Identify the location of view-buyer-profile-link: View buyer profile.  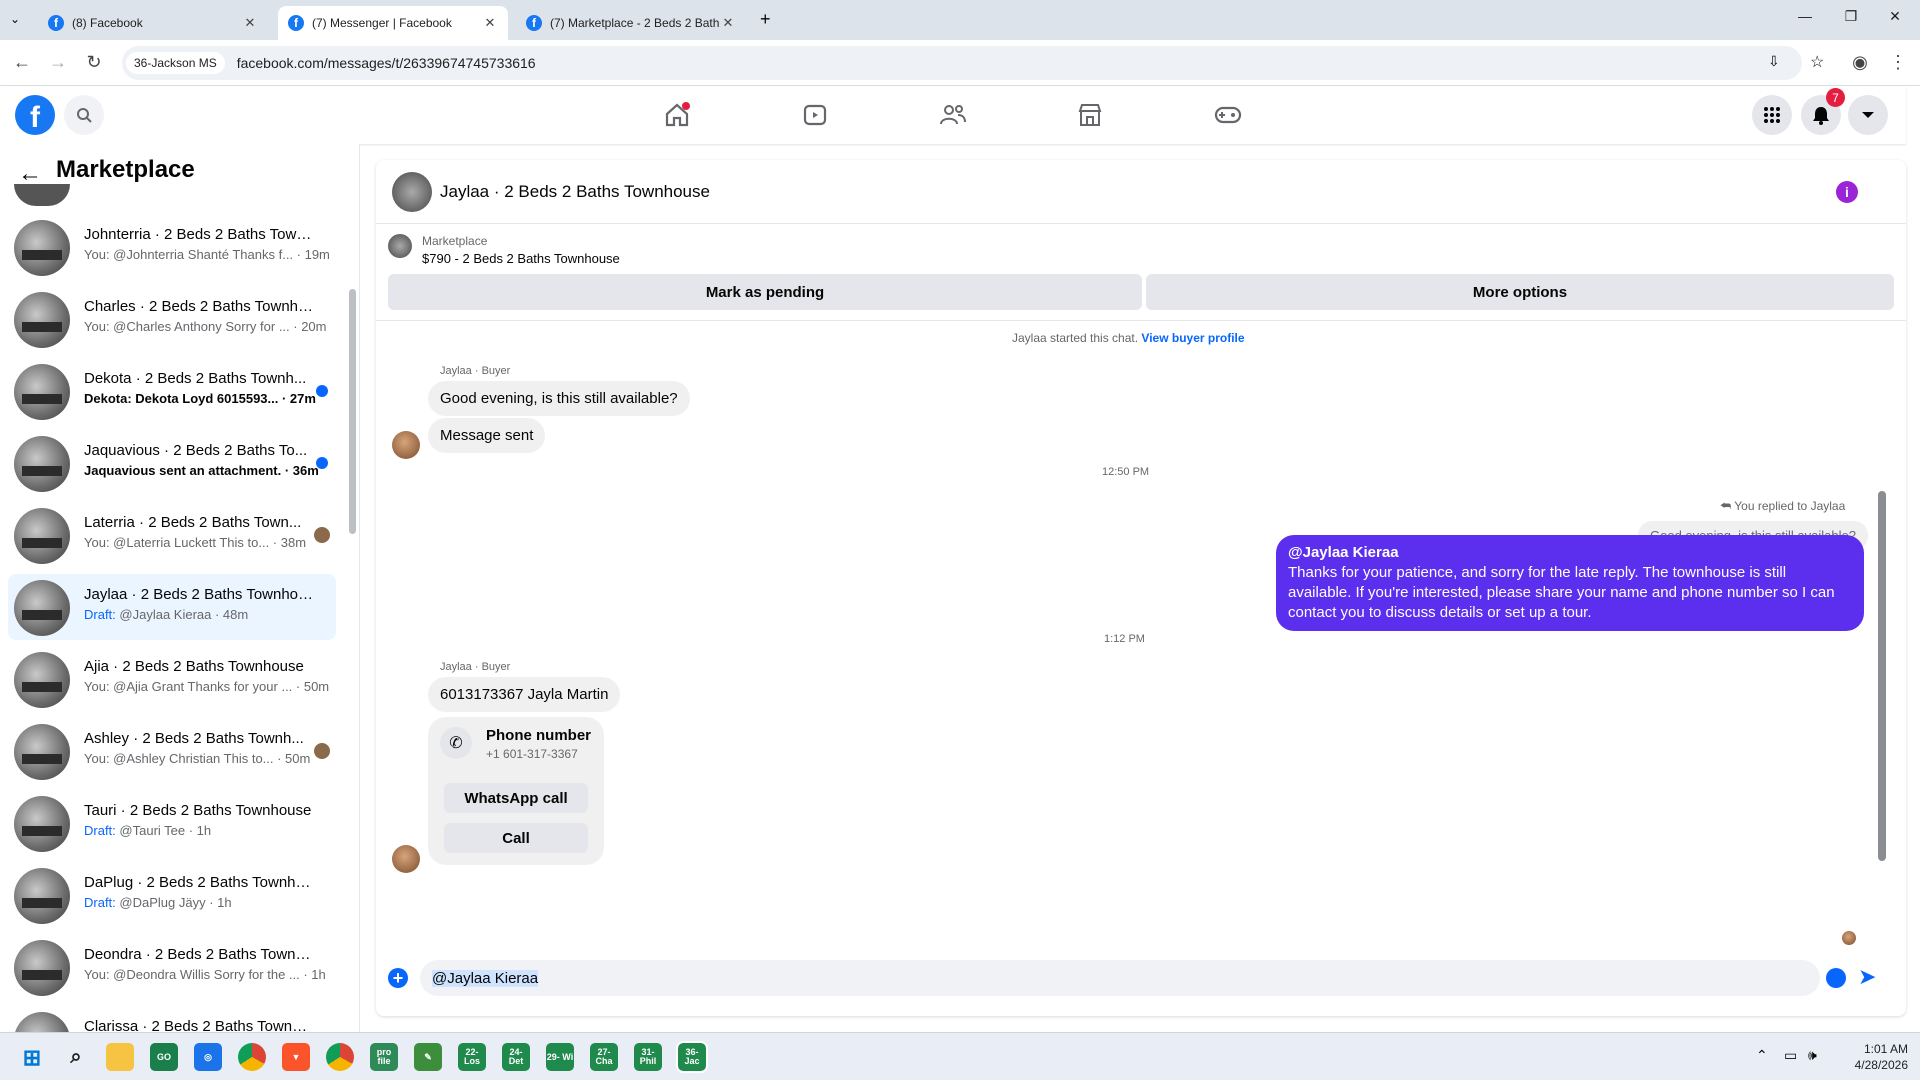
(1192, 338).